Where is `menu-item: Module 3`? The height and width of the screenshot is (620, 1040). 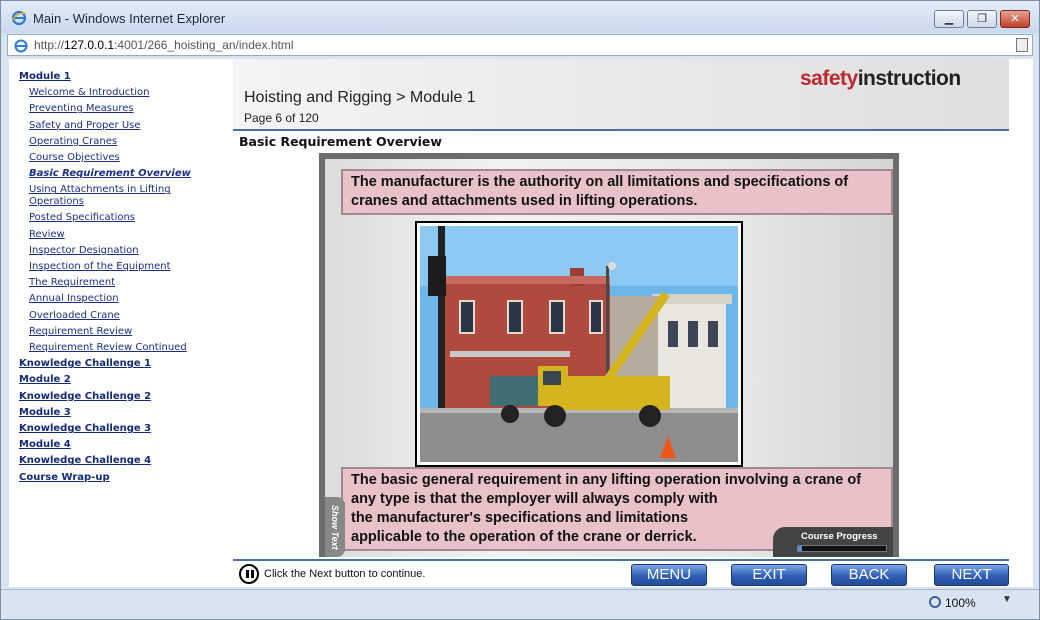
menu-item: Module 3 is located at coordinates (126, 413).